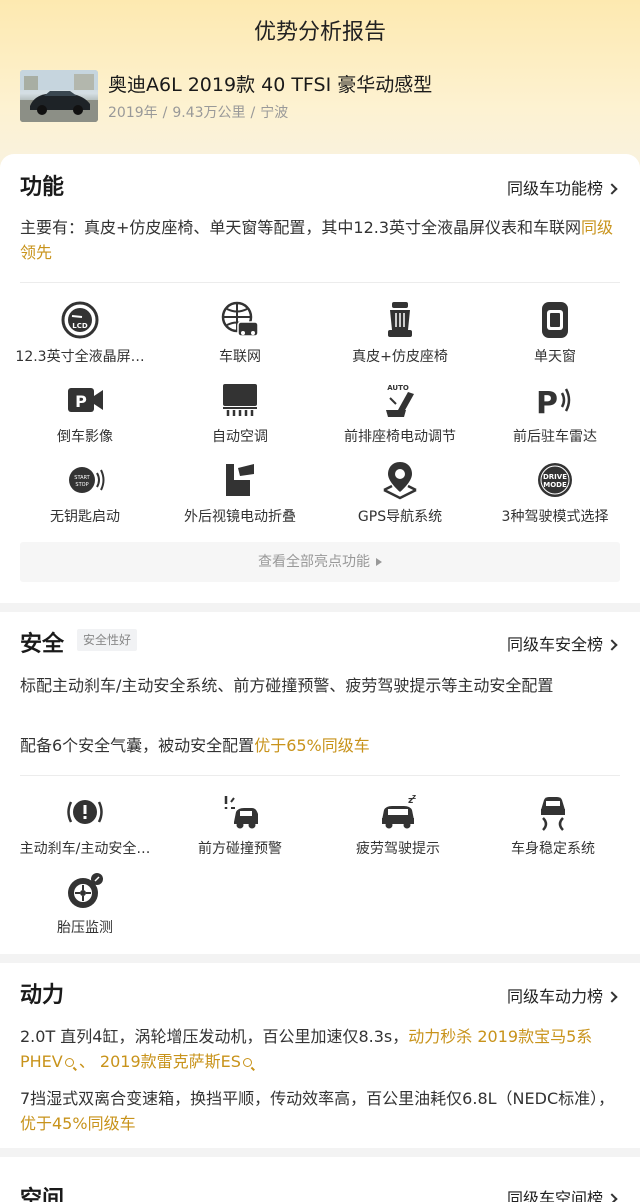 The image size is (640, 1202). I want to click on feature-label: 胎压监测, so click(85, 928).